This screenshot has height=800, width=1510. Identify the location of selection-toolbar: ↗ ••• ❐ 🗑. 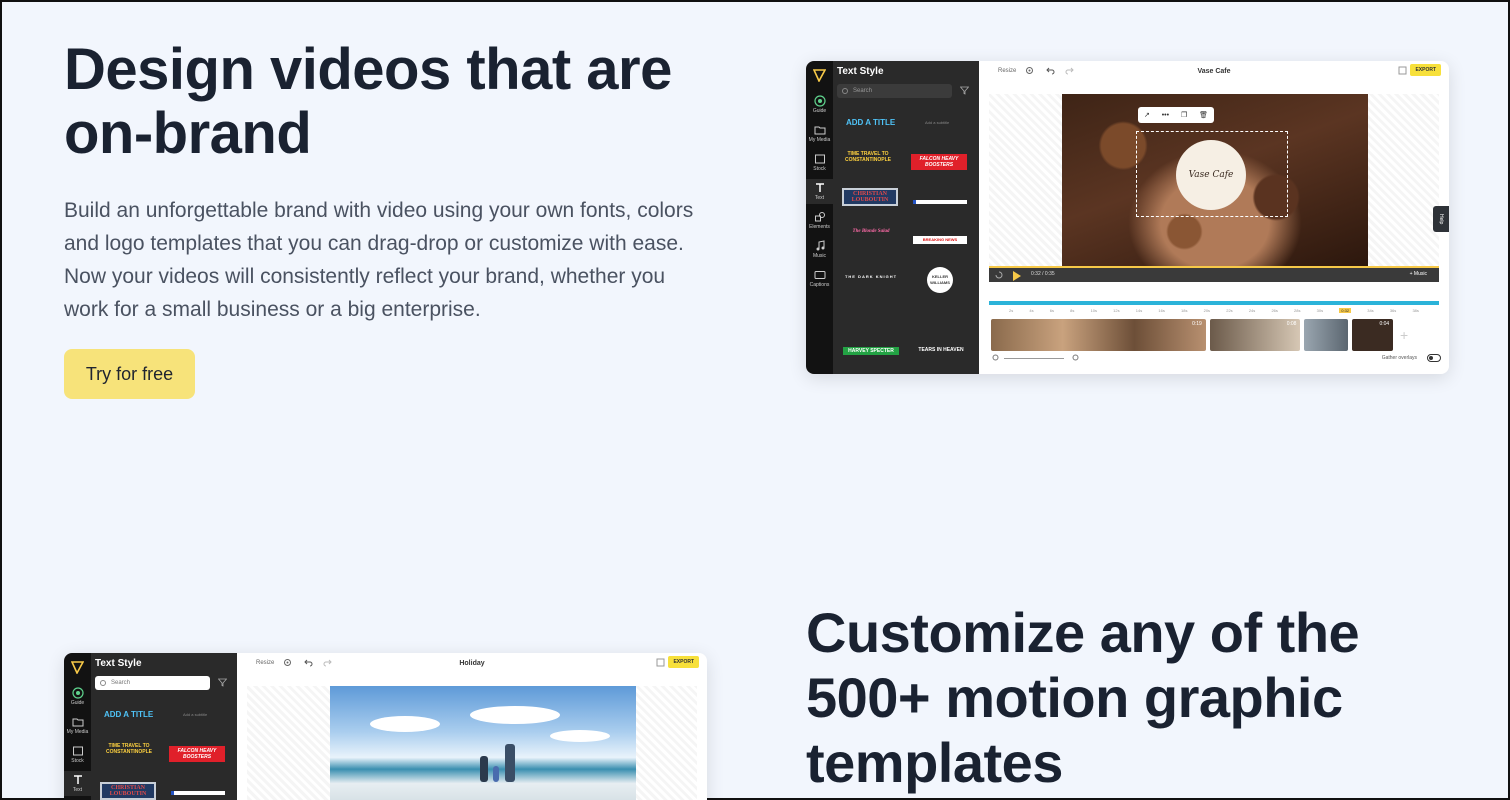
(1176, 115).